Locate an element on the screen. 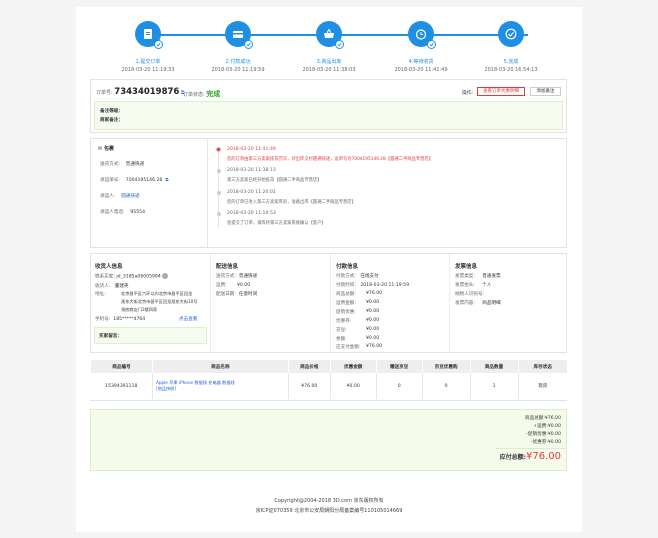 This screenshot has height=538, width=658. buyer-message-label: 买家留言： is located at coordinates (110, 336).